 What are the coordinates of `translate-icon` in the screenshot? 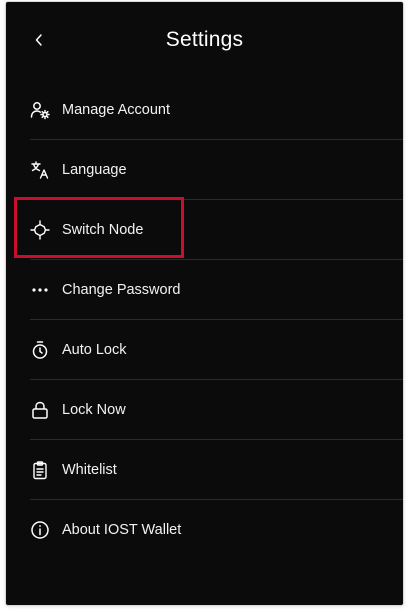 It's located at (40, 170).